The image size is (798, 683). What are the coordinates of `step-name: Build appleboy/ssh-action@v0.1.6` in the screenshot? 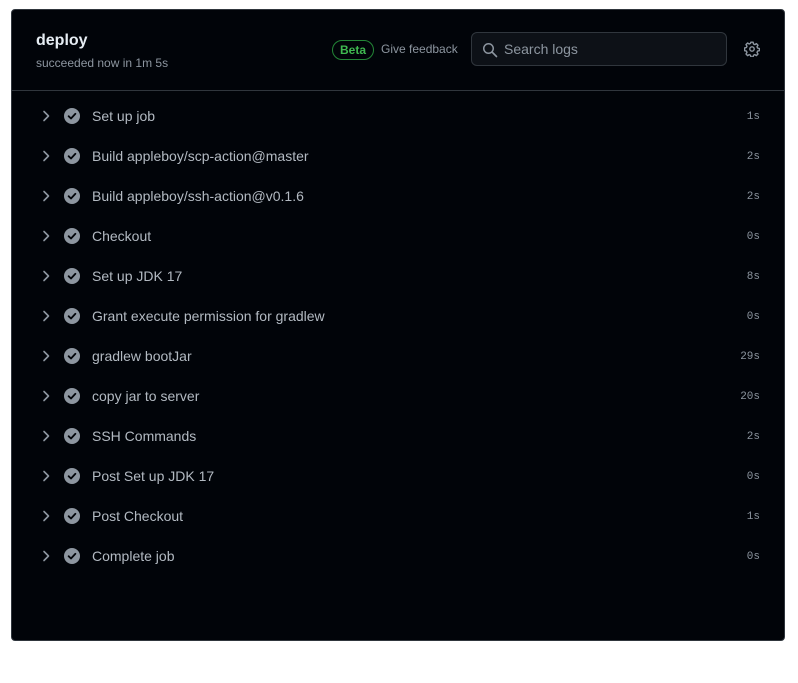 It's located at (198, 196).